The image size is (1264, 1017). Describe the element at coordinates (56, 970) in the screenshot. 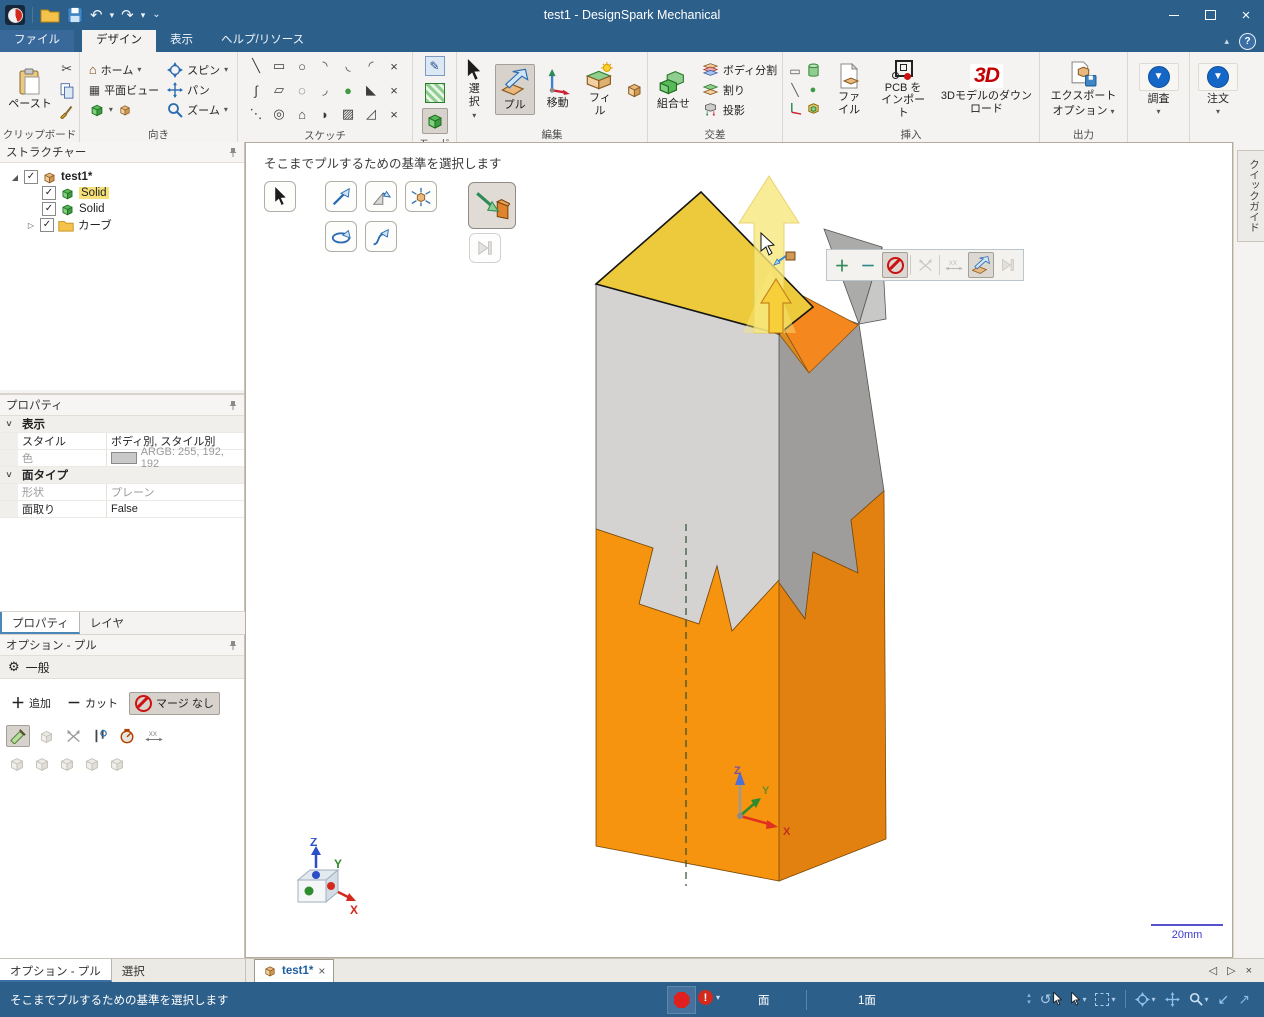

I see `tab-options-pull: オプション - プル` at that location.